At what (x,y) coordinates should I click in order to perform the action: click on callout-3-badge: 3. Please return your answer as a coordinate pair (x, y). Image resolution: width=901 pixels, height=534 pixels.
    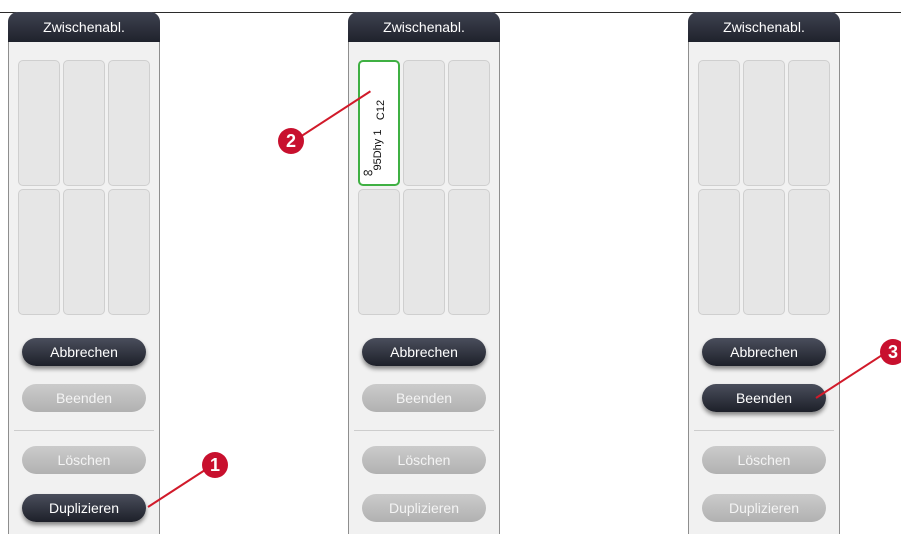
    Looking at the image, I should click on (890, 352).